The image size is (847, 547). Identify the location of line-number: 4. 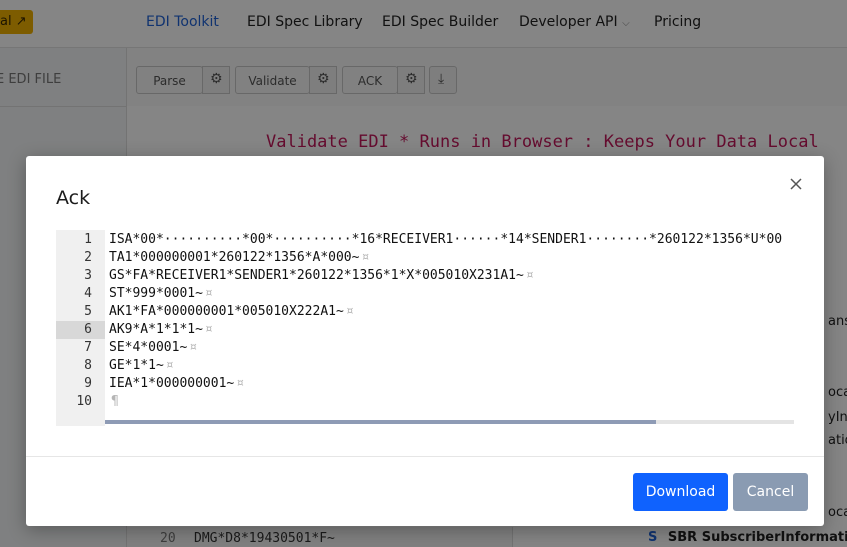
(88, 293).